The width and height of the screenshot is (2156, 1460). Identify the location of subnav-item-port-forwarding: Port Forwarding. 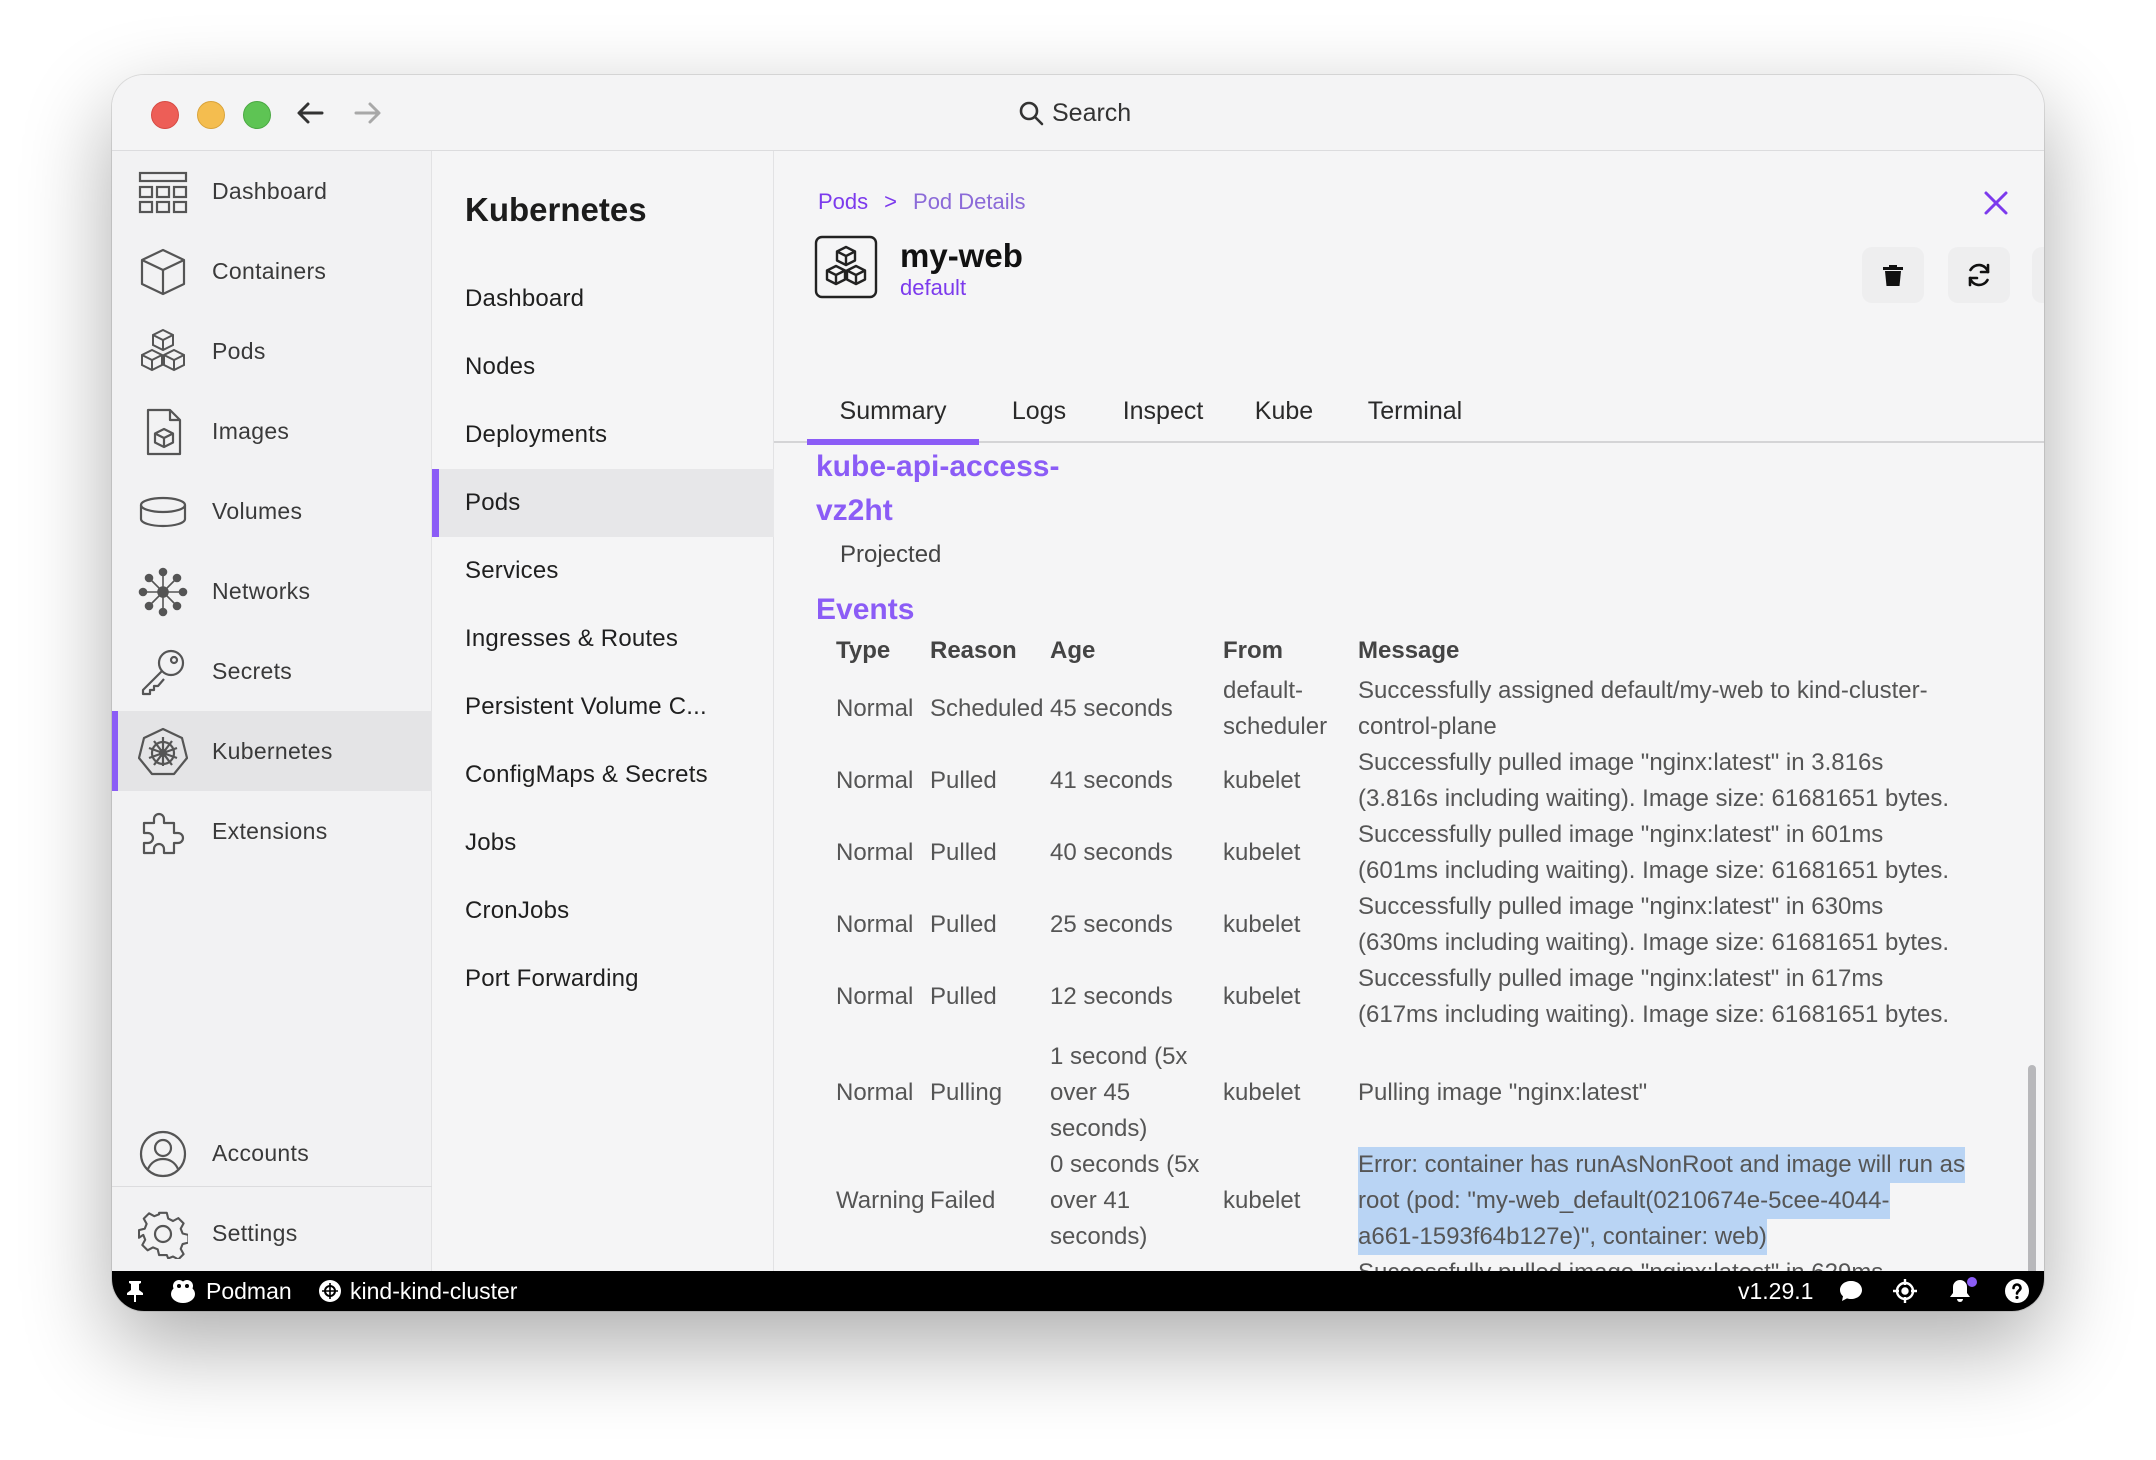
(603, 979).